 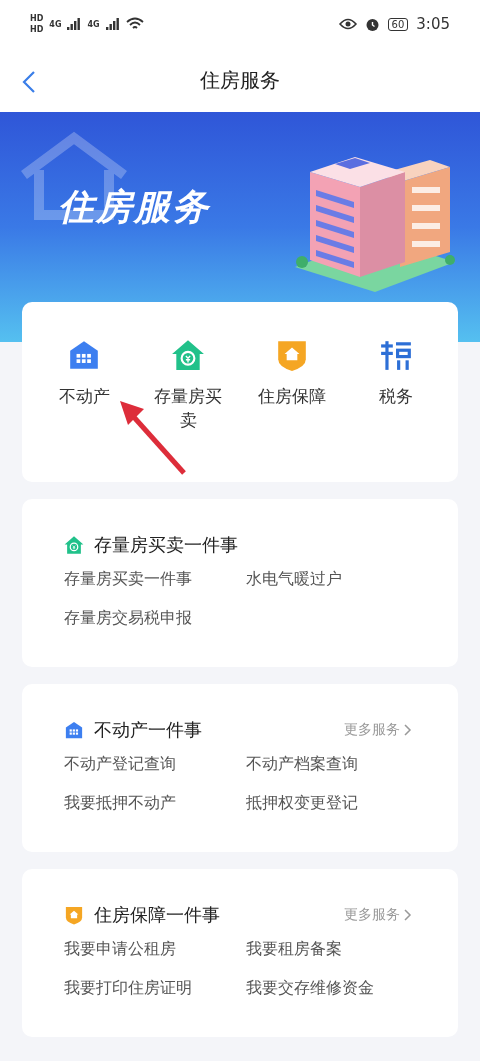 I want to click on service-link: 我要申请公租房, so click(x=155, y=949).